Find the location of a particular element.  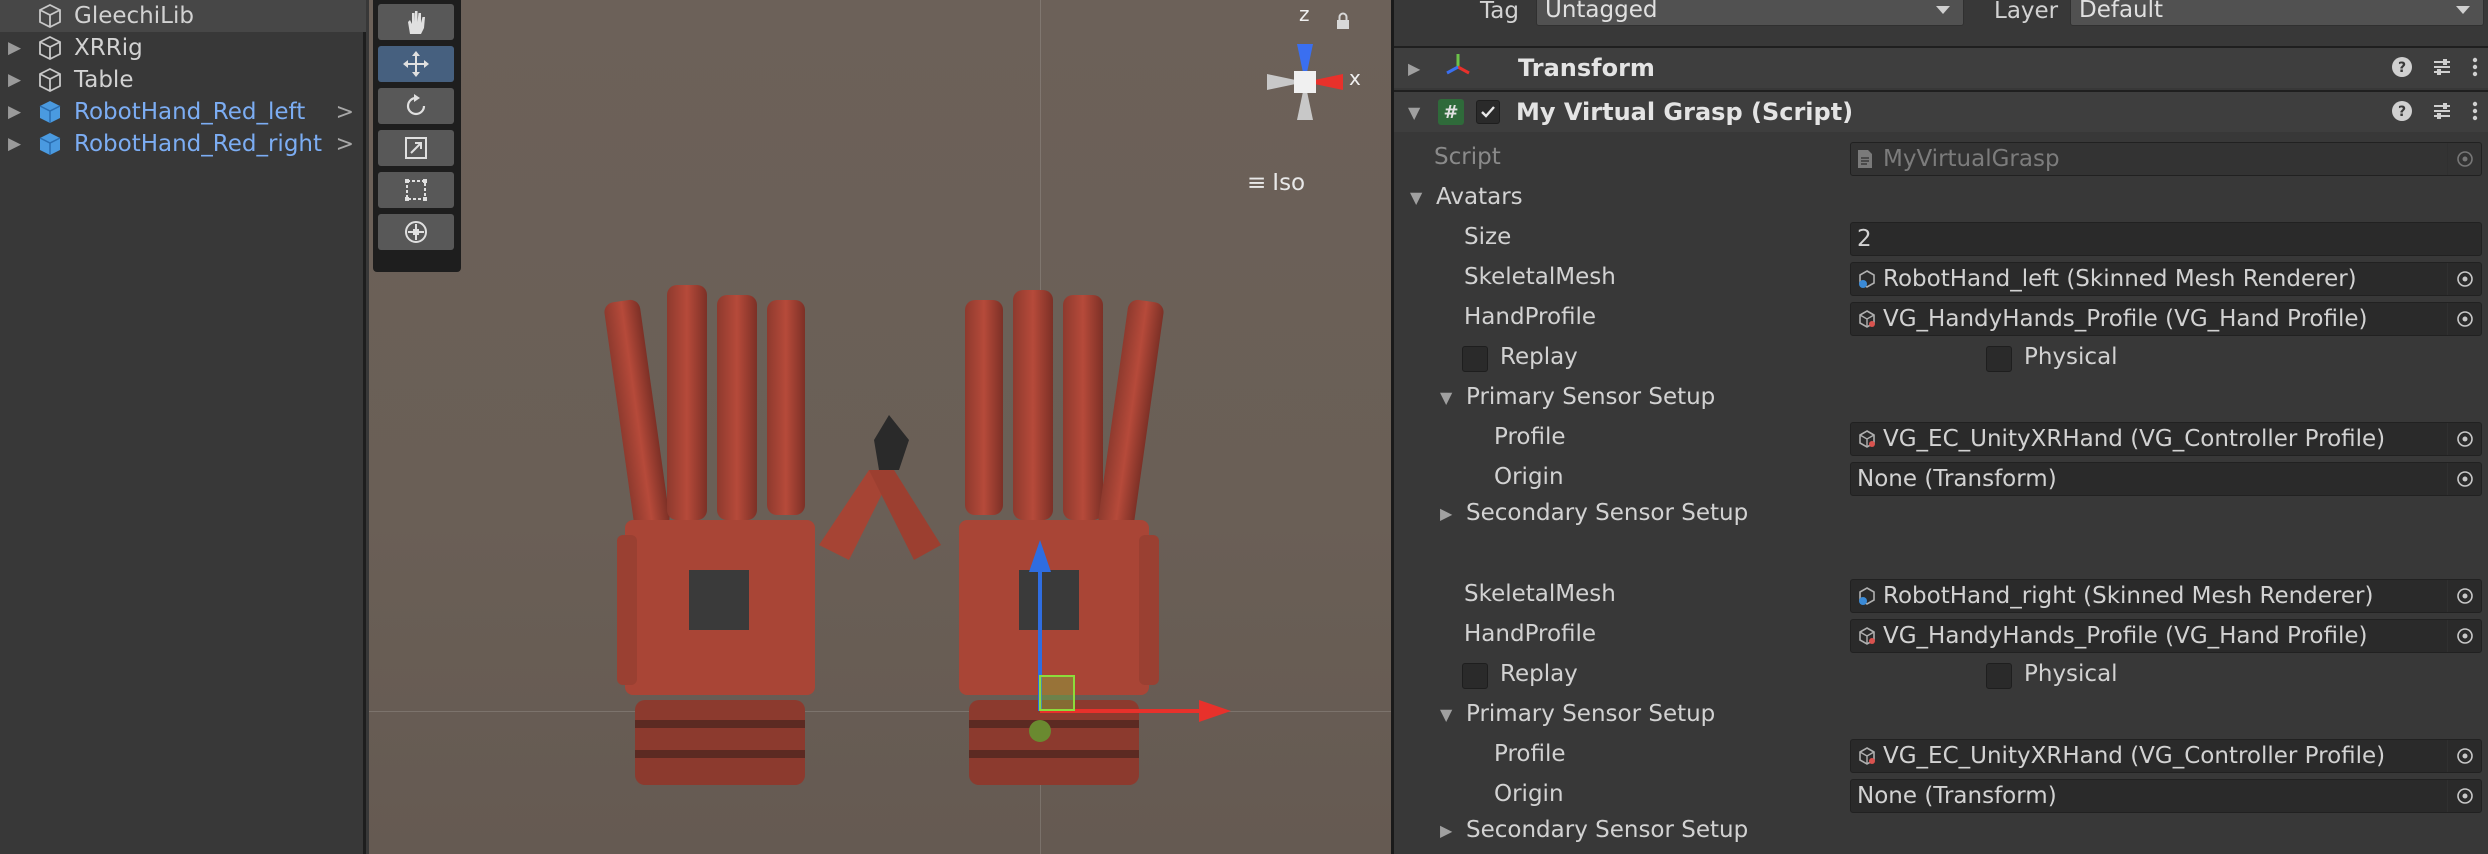

tag-value: Untagged is located at coordinates (1601, 11).